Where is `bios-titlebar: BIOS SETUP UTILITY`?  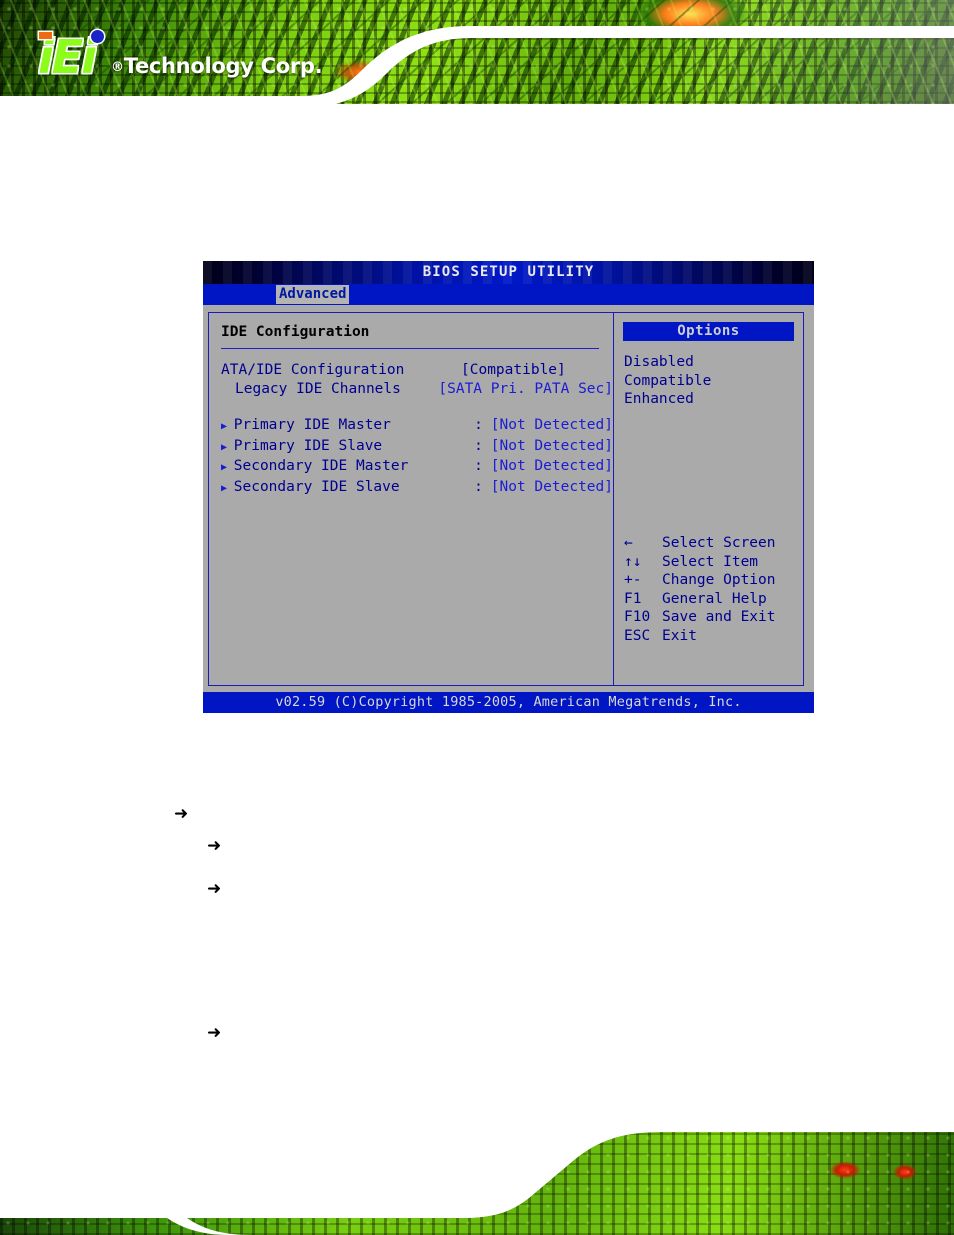
bios-titlebar: BIOS SETUP UTILITY is located at coordinates (508, 272).